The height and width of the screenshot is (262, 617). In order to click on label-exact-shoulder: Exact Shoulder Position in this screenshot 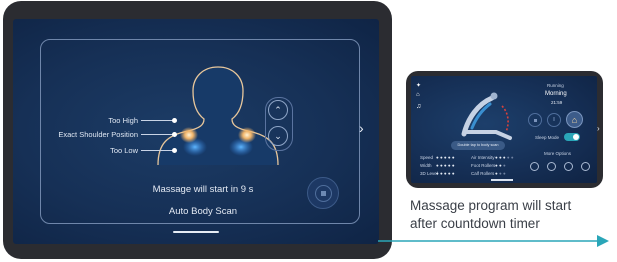, I will do `click(98, 134)`.